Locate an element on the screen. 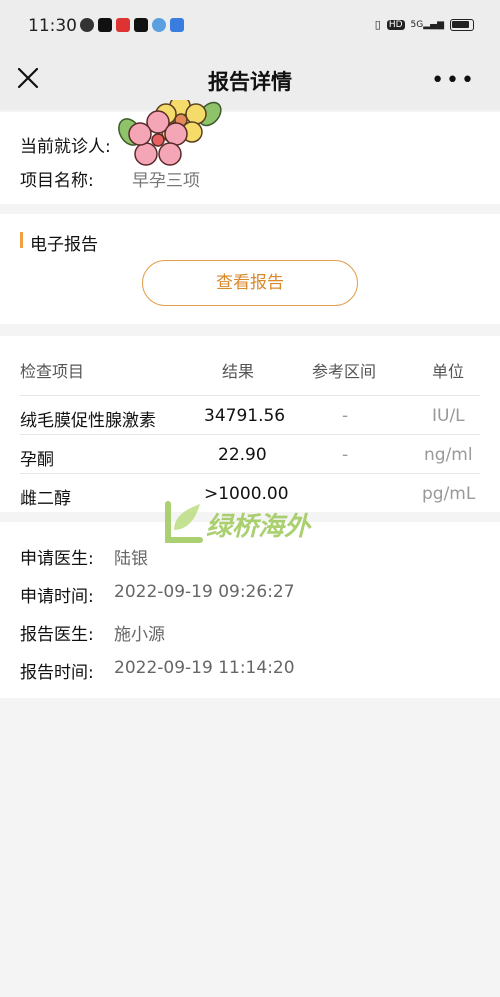 This screenshot has height=997, width=500. more-options-icon: ••• is located at coordinates (453, 80).